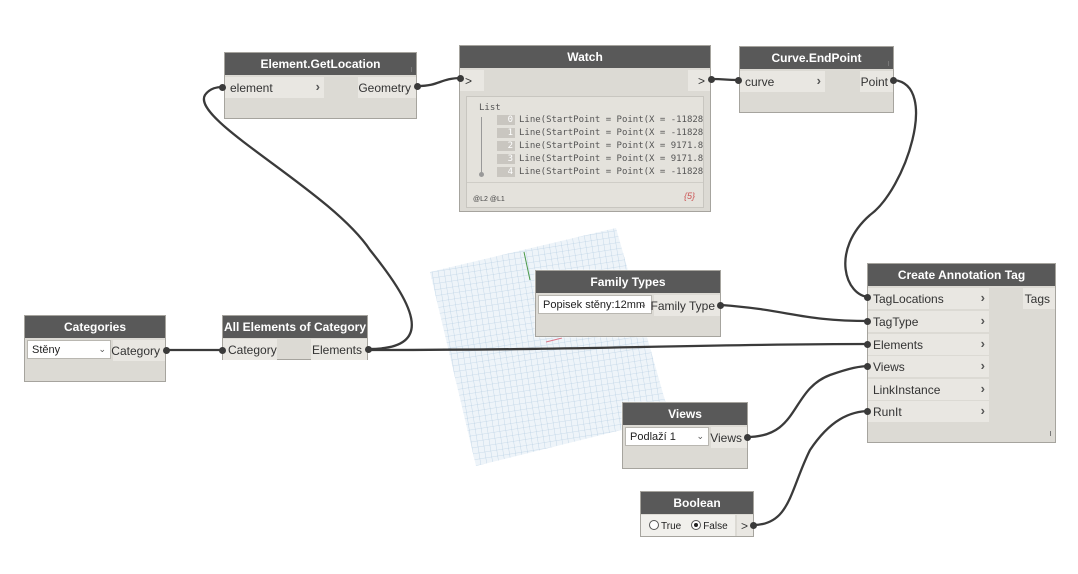  What do you see at coordinates (481, 174) in the screenshot?
I see `tree-end-dot-icon` at bounding box center [481, 174].